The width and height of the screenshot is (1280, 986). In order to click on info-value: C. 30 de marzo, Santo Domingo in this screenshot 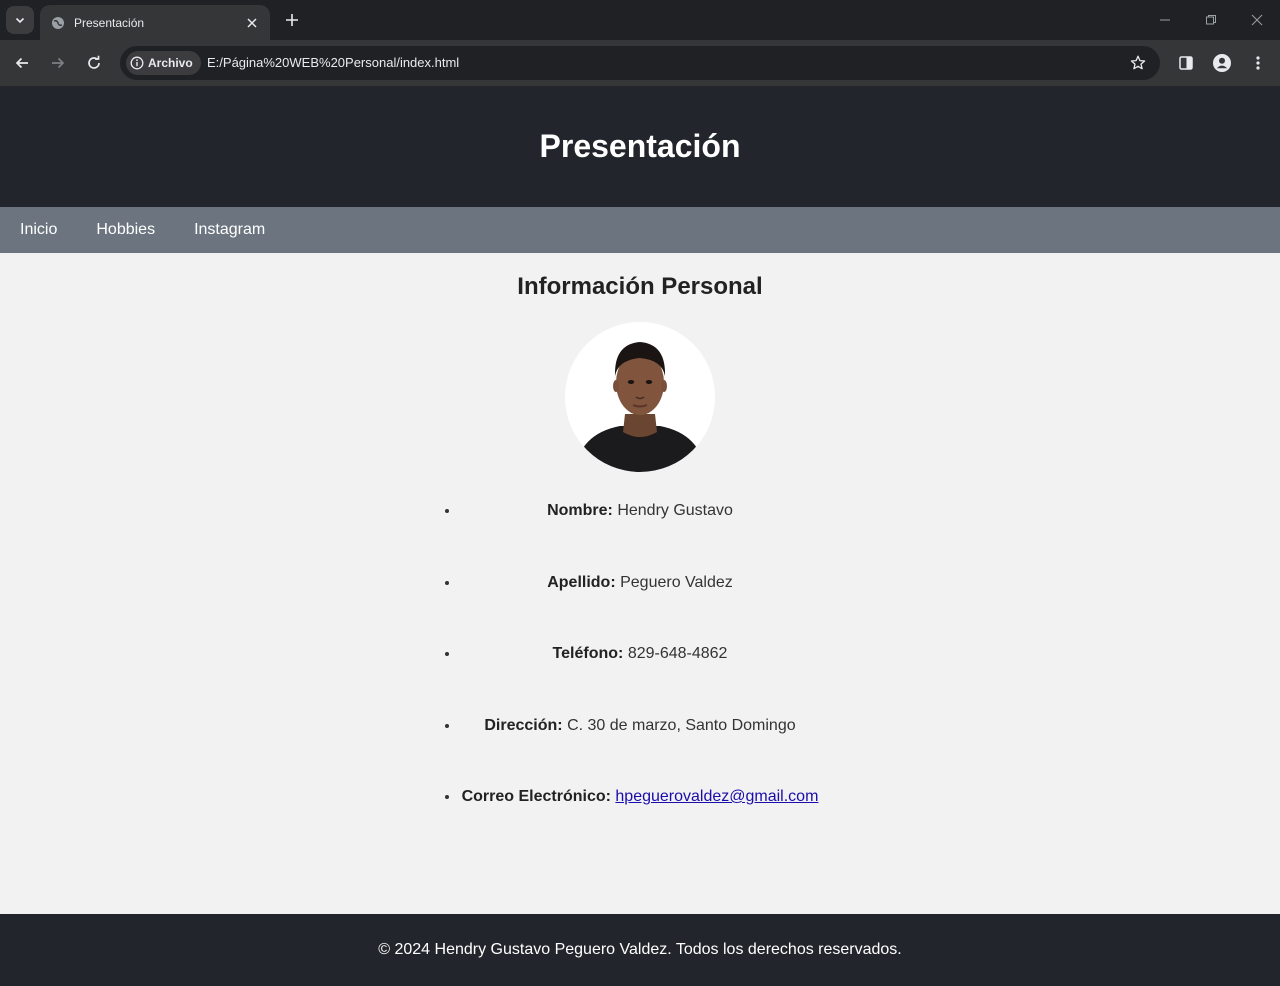, I will do `click(681, 725)`.